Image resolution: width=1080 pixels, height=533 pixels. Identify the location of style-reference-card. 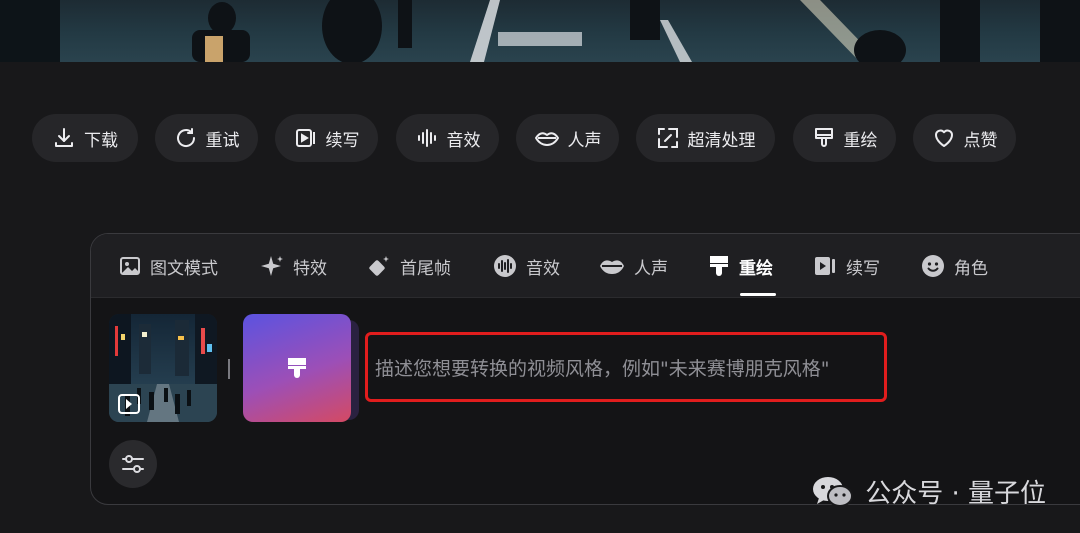
(297, 368).